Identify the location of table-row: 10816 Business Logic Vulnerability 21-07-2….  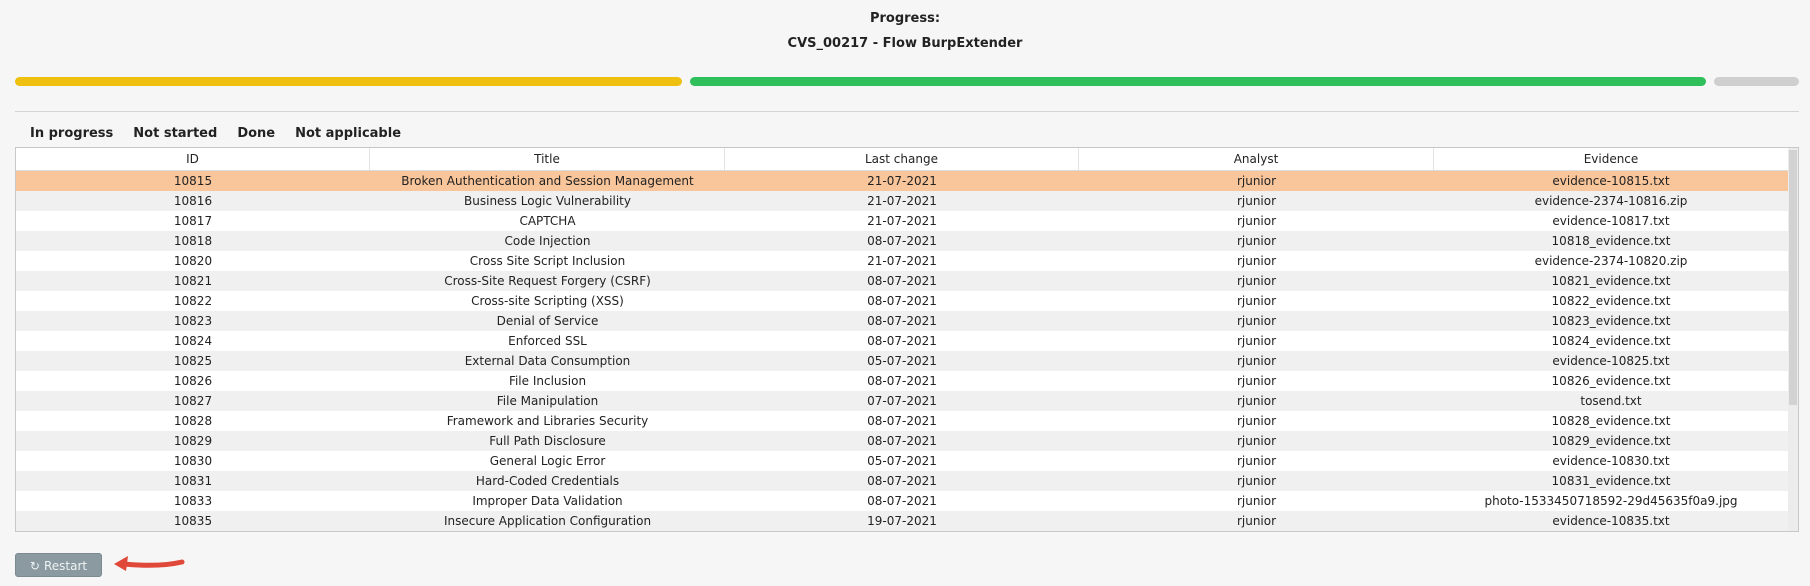
(907, 201).